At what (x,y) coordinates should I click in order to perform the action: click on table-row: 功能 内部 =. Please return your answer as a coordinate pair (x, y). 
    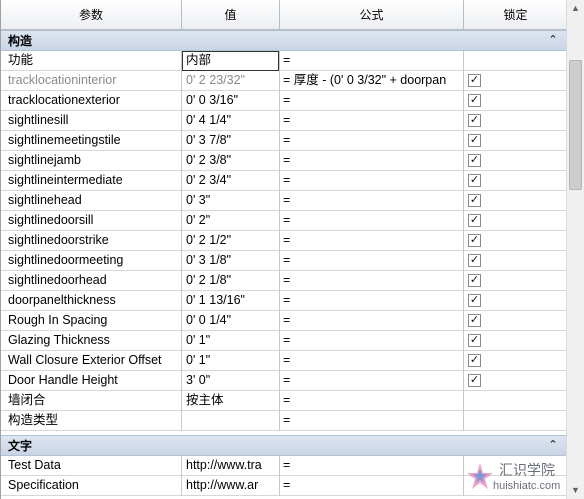
    Looking at the image, I should click on (283, 61).